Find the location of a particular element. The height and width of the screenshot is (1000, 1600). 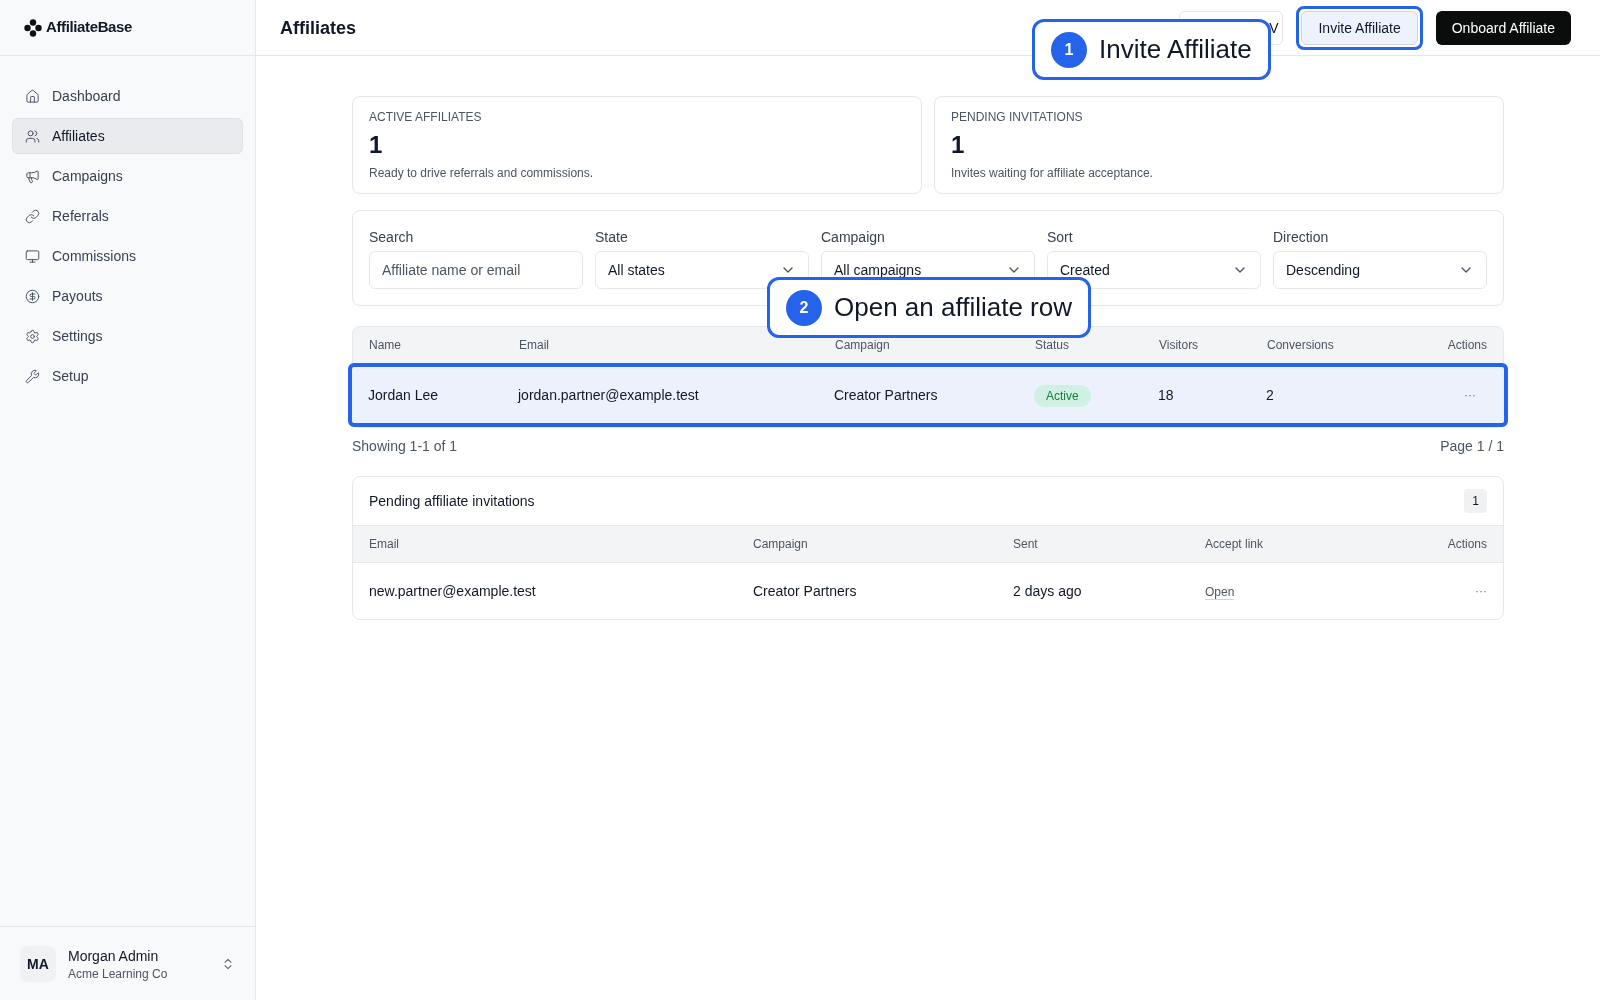

filter-label: Search is located at coordinates (392, 237).